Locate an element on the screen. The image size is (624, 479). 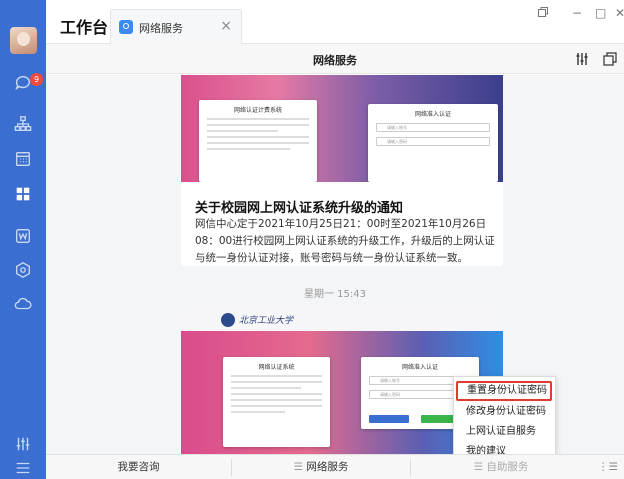
settings-sliders-icon is located at coordinates (582, 59).